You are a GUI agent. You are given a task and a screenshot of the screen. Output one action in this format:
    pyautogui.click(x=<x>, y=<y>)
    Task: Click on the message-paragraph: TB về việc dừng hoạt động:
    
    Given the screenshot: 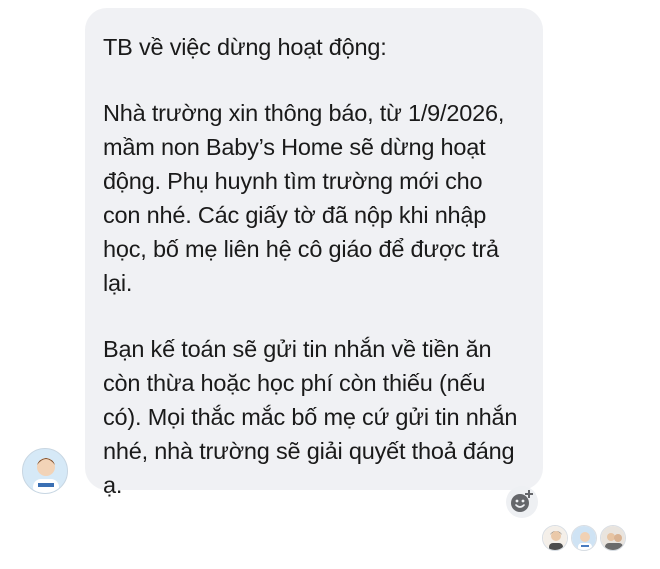 What is the action you would take?
    pyautogui.click(x=245, y=47)
    